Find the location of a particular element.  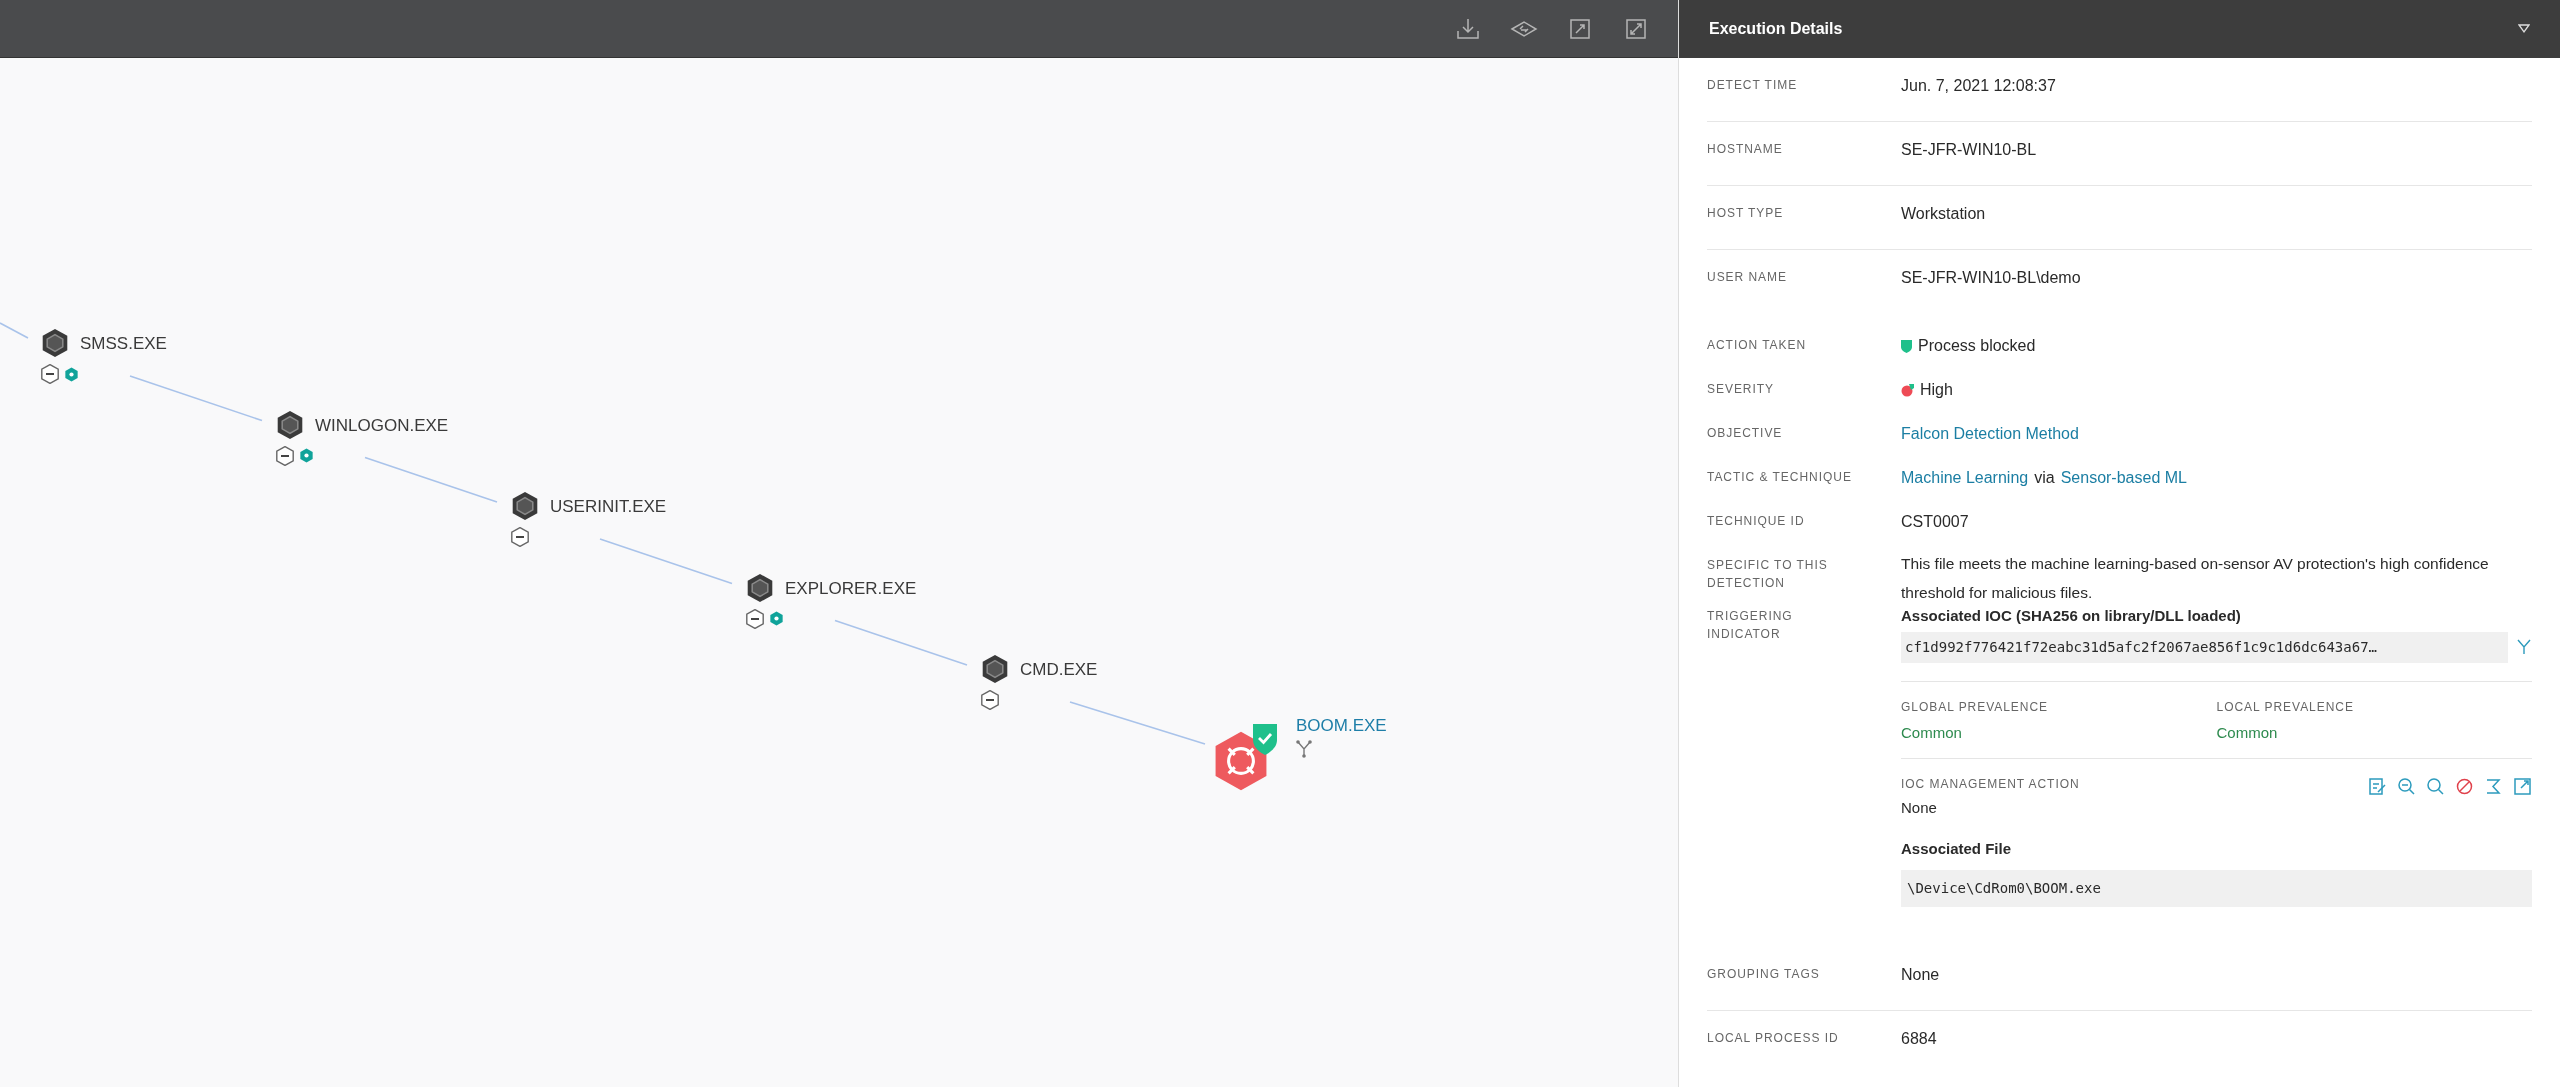

file-heading: Associated File is located at coordinates (1957, 848).